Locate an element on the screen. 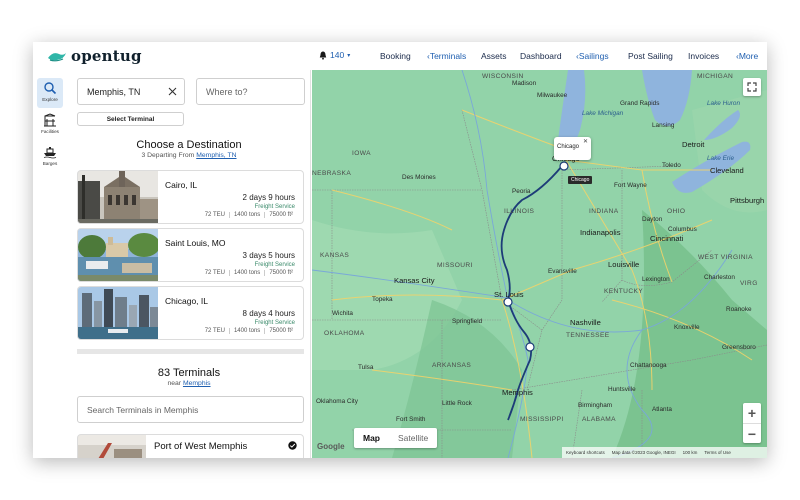 The image size is (800, 500). terminals-near: near Memphis is located at coordinates (188, 383).